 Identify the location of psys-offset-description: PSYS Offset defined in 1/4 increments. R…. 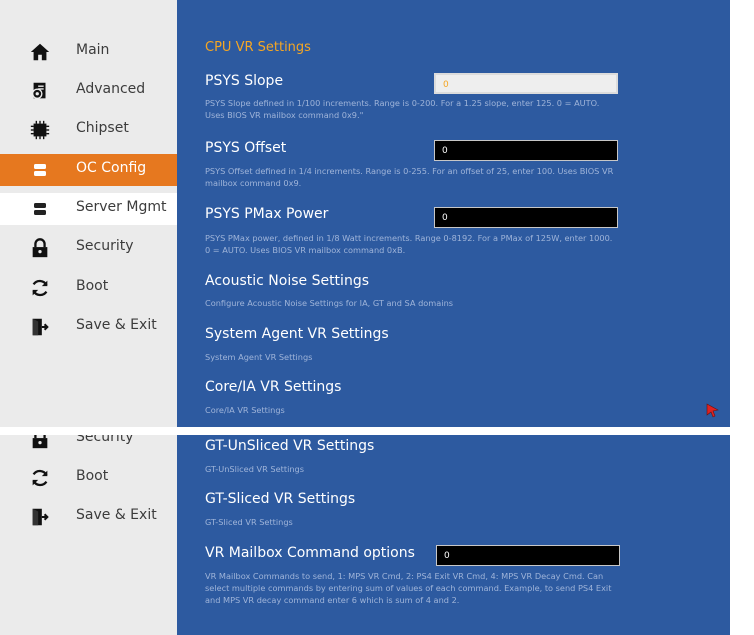
(409, 177).